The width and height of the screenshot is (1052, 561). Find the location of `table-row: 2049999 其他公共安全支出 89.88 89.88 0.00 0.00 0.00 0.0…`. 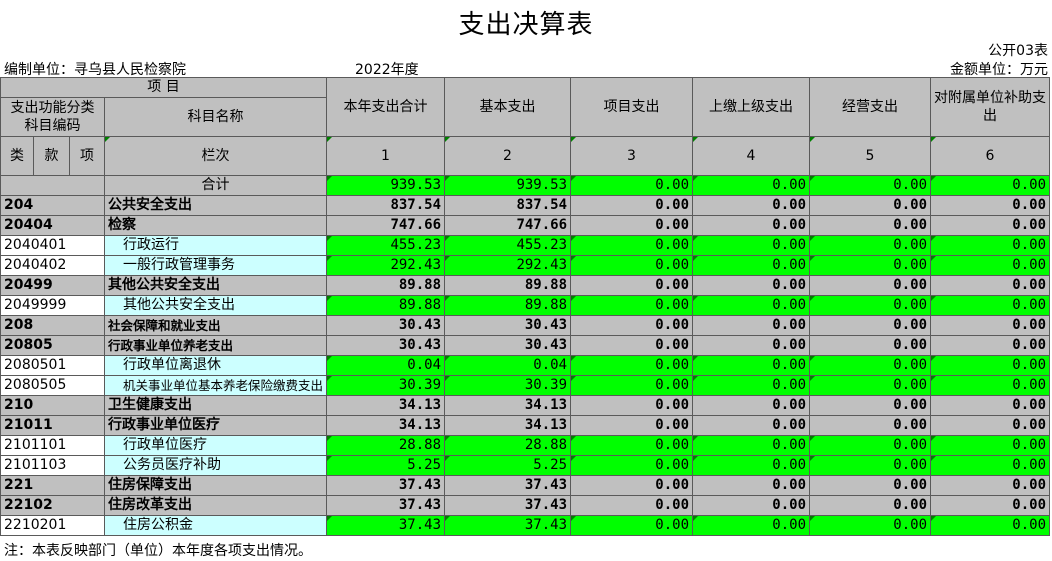

table-row: 2049999 其他公共安全支出 89.88 89.88 0.00 0.00 0.00 0.0… is located at coordinates (525, 305).